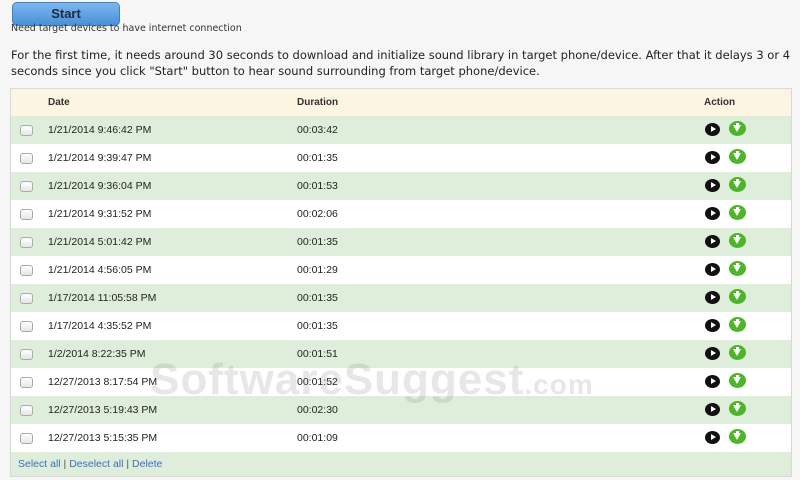 Image resolution: width=800 pixels, height=480 pixels. I want to click on table-row: 1/2/2014 8:22:35 PM 00:01:51, so click(401, 354).